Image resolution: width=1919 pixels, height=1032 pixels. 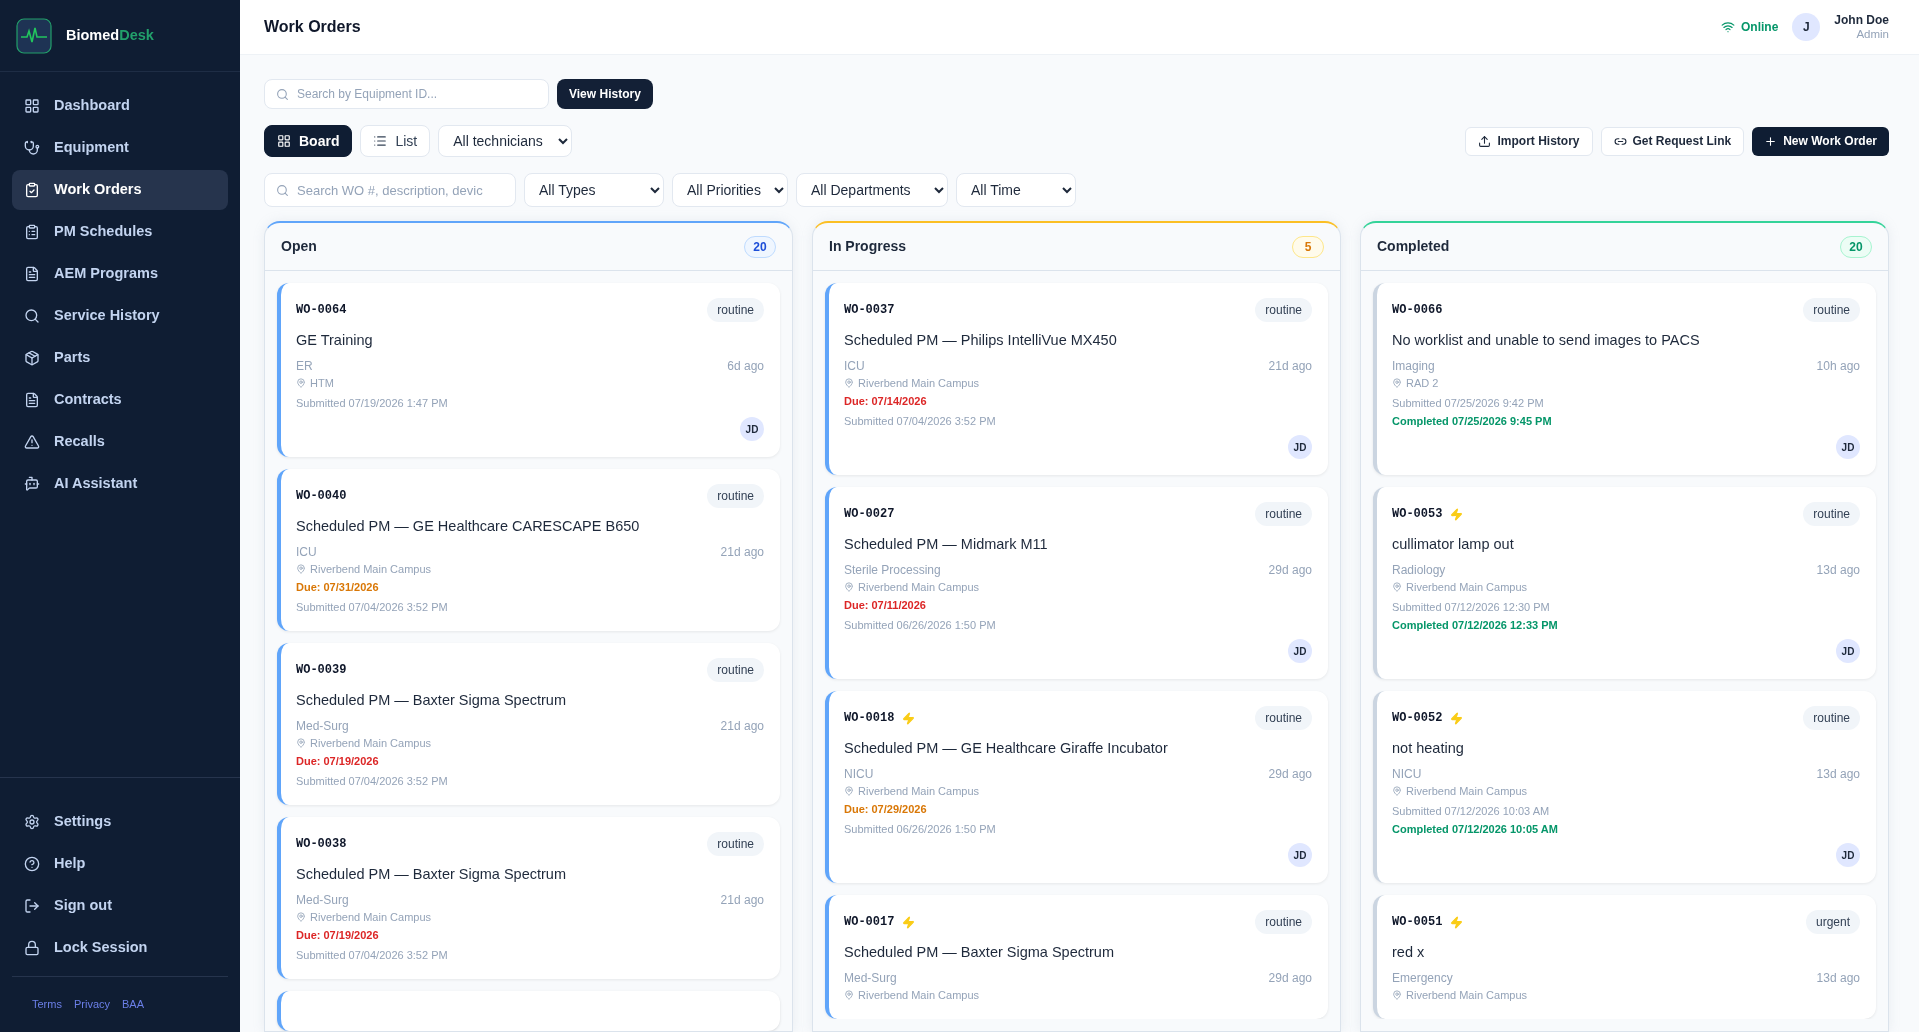 I want to click on work-order-id: WO-0039, so click(x=321, y=670).